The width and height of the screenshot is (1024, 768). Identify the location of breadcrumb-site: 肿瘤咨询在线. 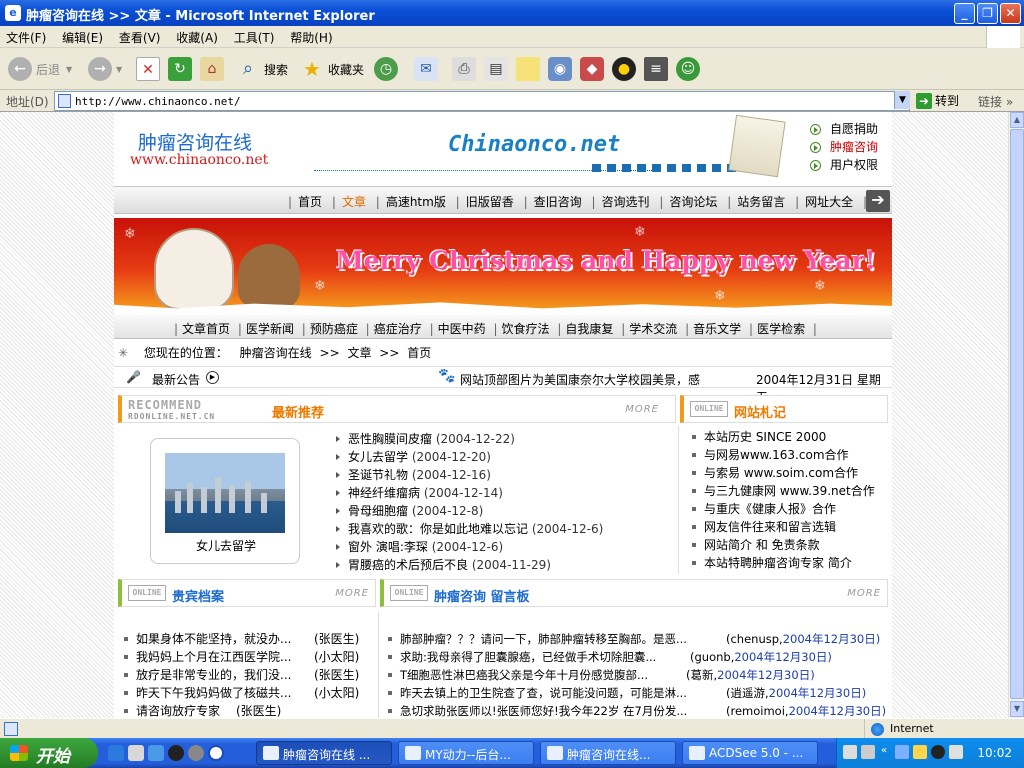
(276, 353).